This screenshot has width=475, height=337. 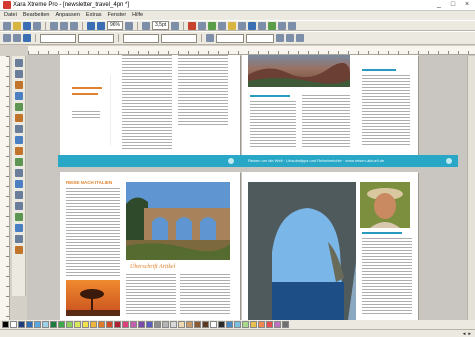 I want to click on menu-item-hilfe: Hilfe, so click(x=137, y=15).